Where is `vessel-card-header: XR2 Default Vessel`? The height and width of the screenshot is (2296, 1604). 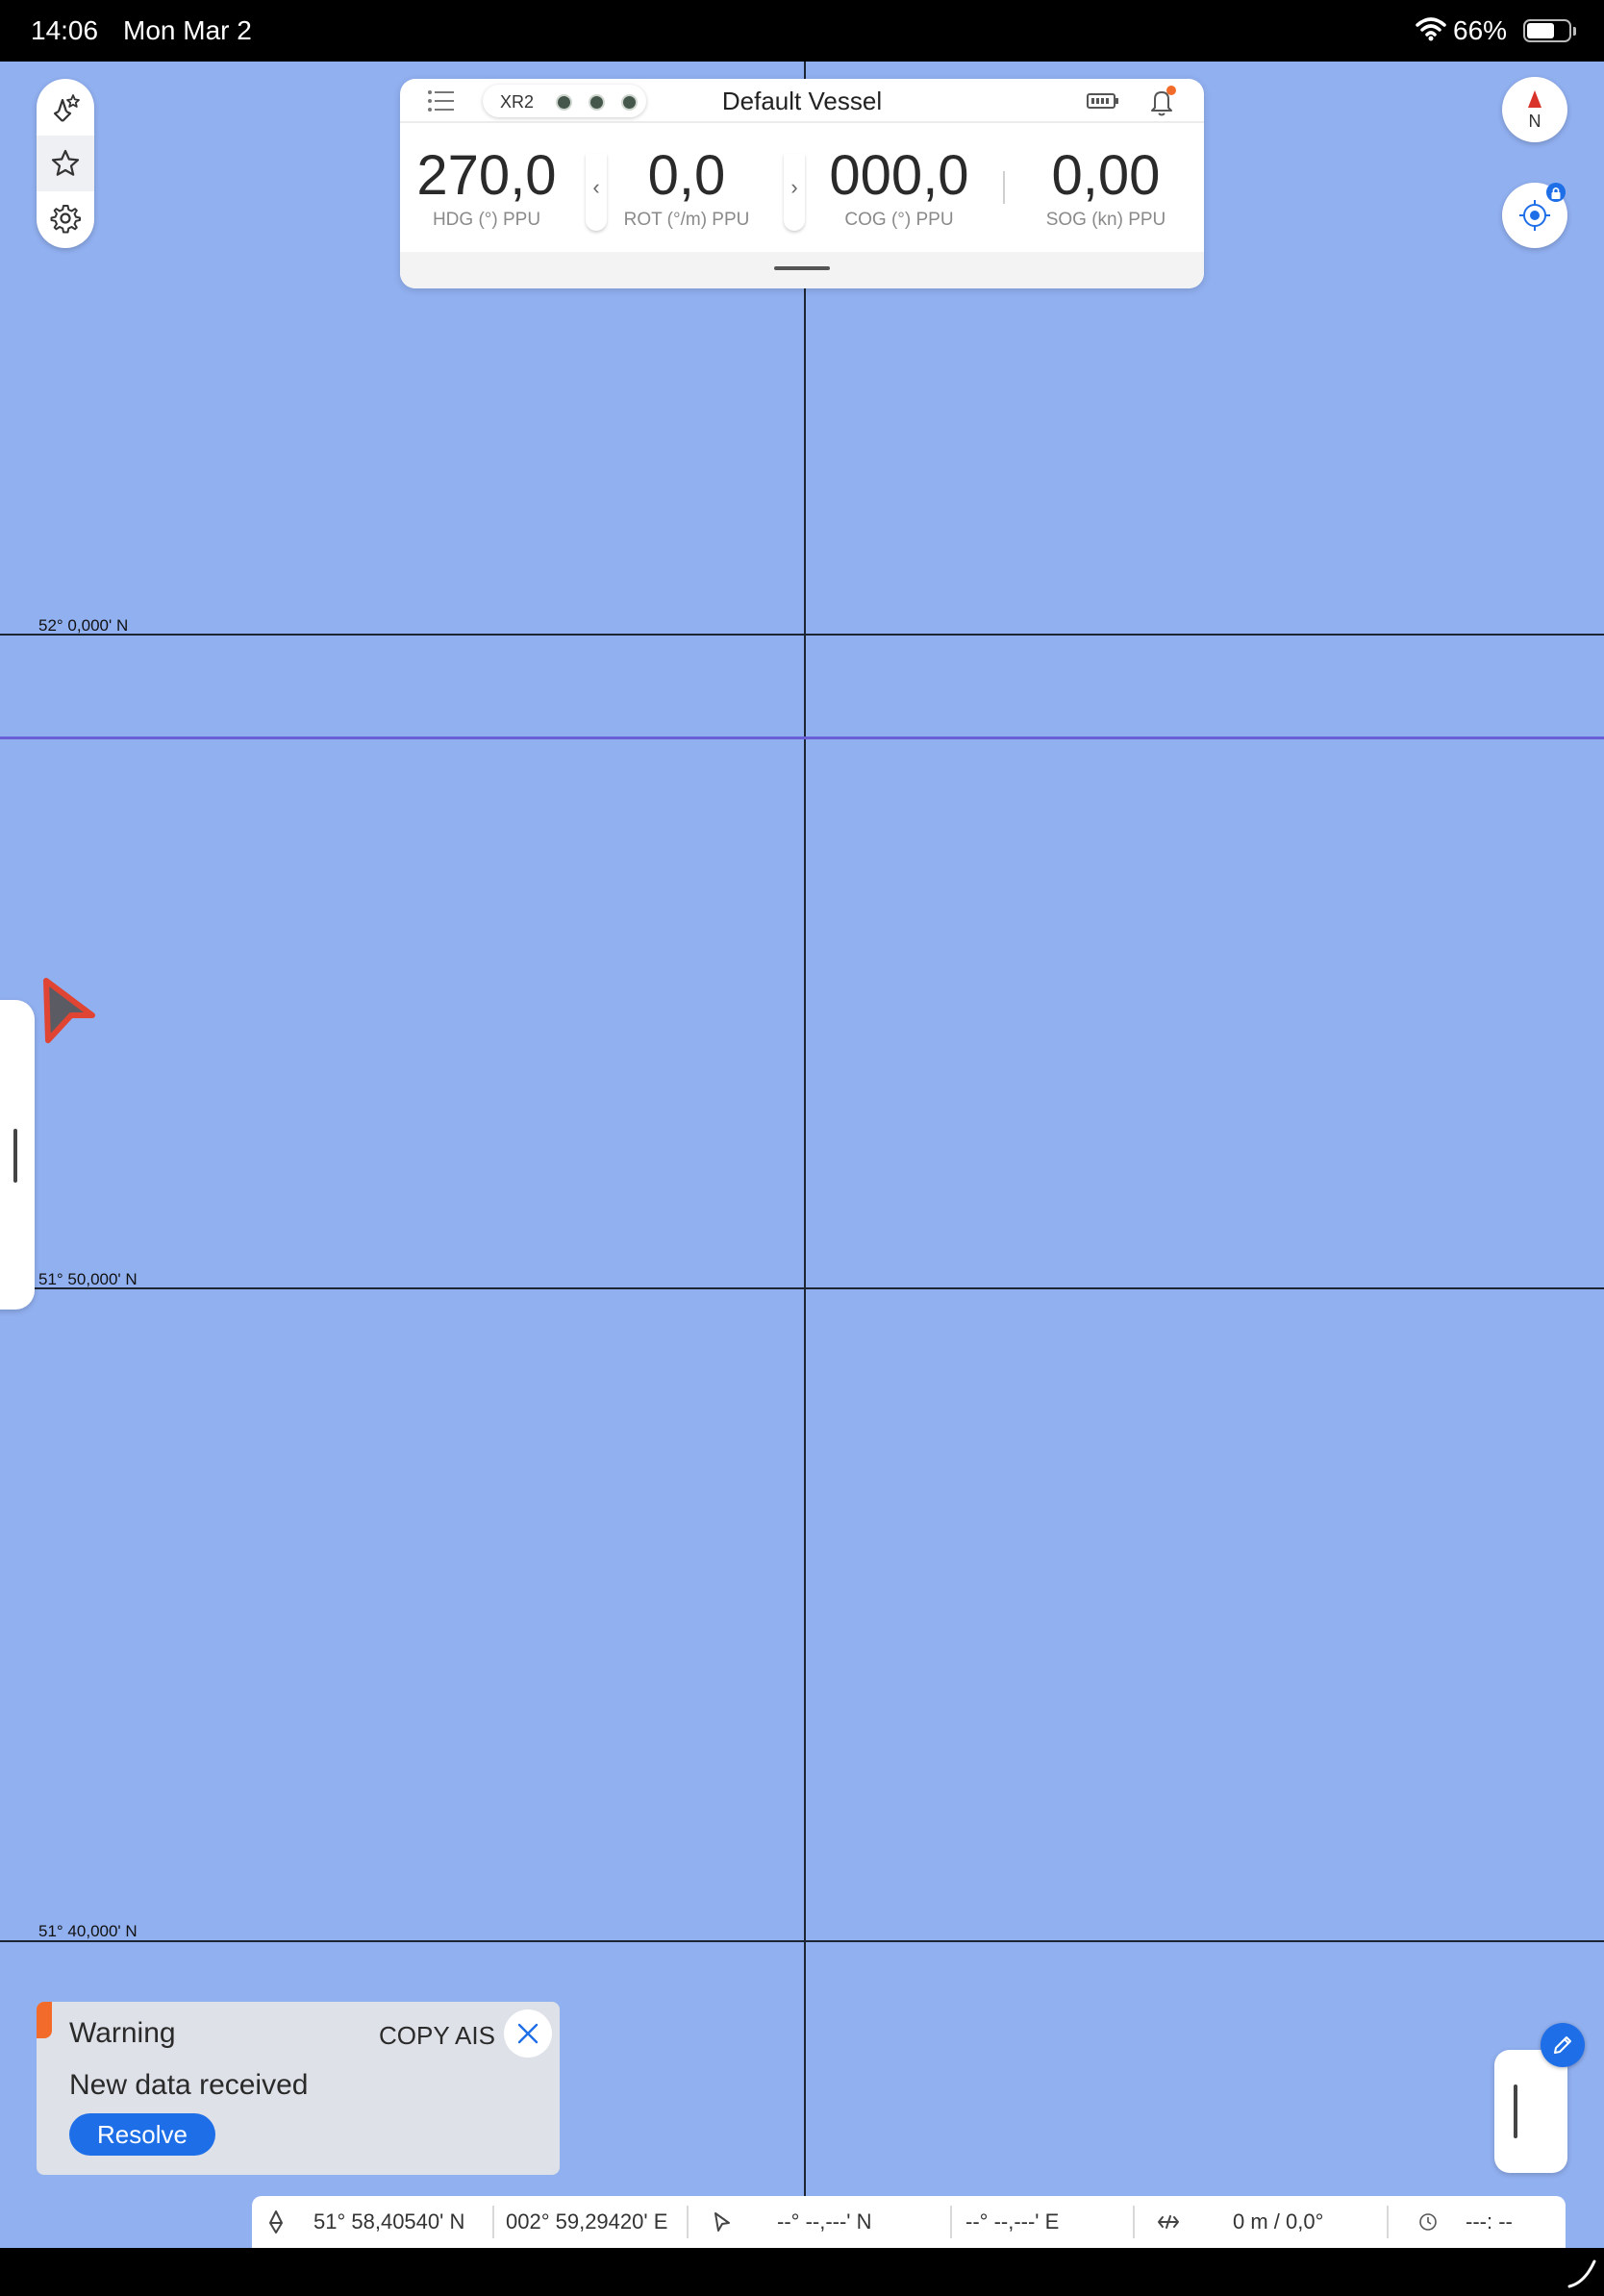
vessel-card-header: XR2 Default Vessel is located at coordinates (802, 101).